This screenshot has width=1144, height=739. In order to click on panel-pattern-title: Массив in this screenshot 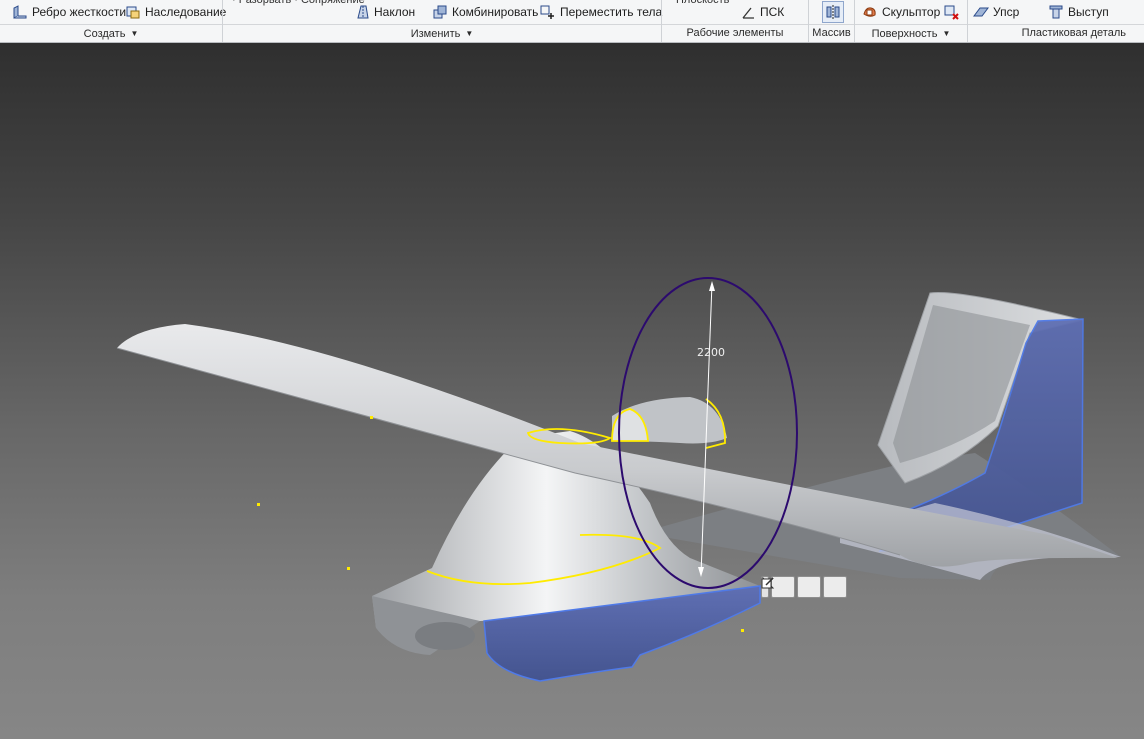, I will do `click(831, 34)`.